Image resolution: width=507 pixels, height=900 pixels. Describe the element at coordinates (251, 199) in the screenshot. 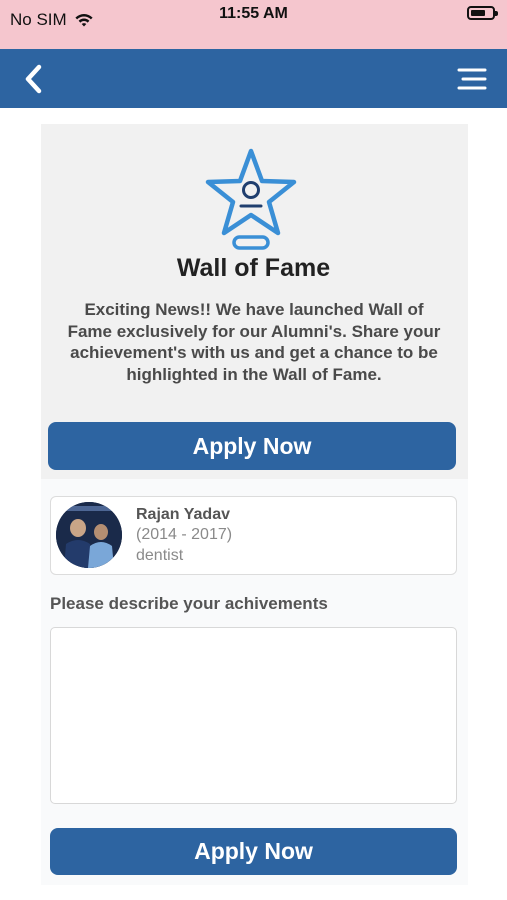

I see `star-trophy-icon` at that location.